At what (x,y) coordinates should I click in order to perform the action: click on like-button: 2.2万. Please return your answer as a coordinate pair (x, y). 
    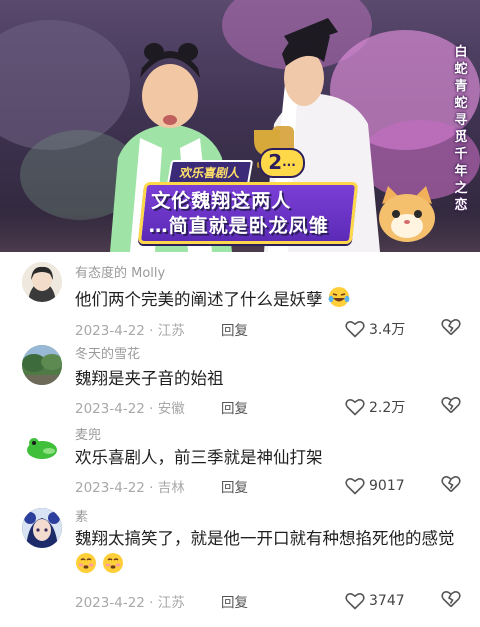
    Looking at the image, I should click on (375, 407).